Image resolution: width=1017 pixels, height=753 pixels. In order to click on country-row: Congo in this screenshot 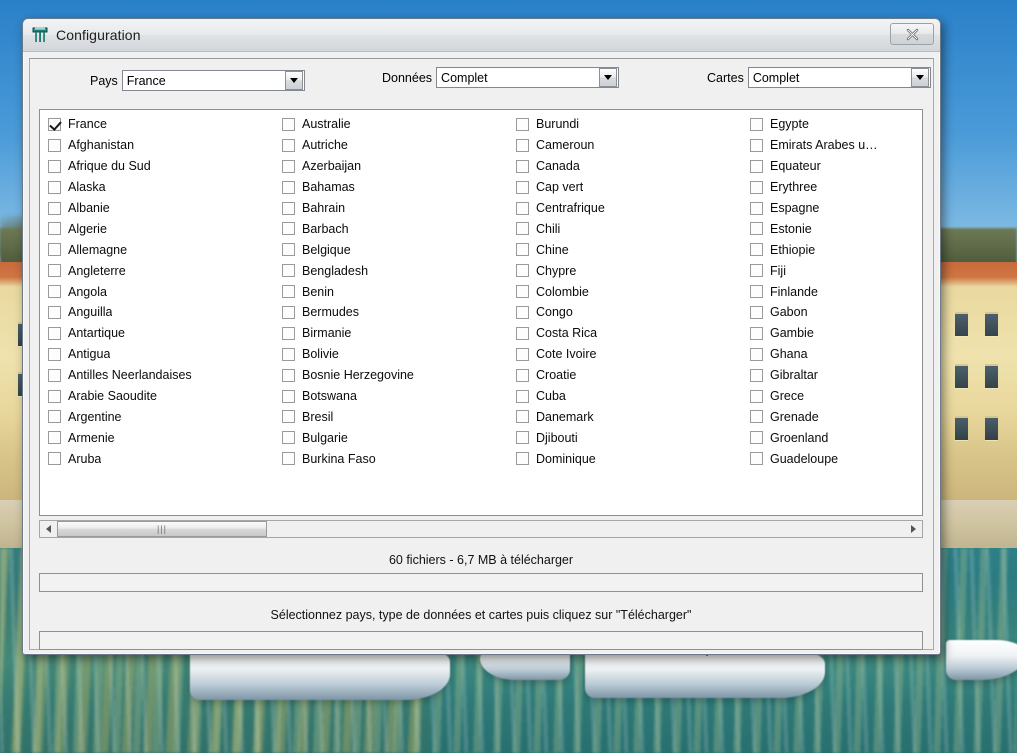, I will do `click(629, 312)`.